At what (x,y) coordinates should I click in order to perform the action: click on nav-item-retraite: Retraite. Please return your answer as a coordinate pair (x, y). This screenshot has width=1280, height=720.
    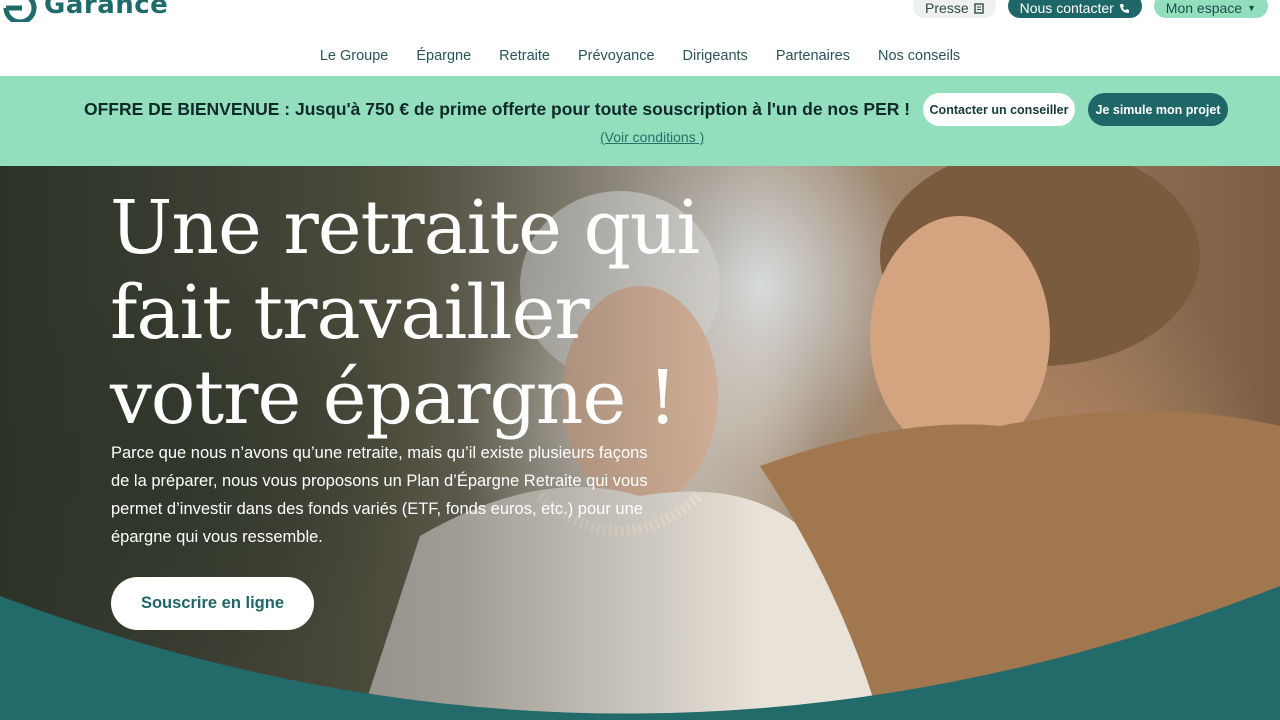
    Looking at the image, I should click on (524, 56).